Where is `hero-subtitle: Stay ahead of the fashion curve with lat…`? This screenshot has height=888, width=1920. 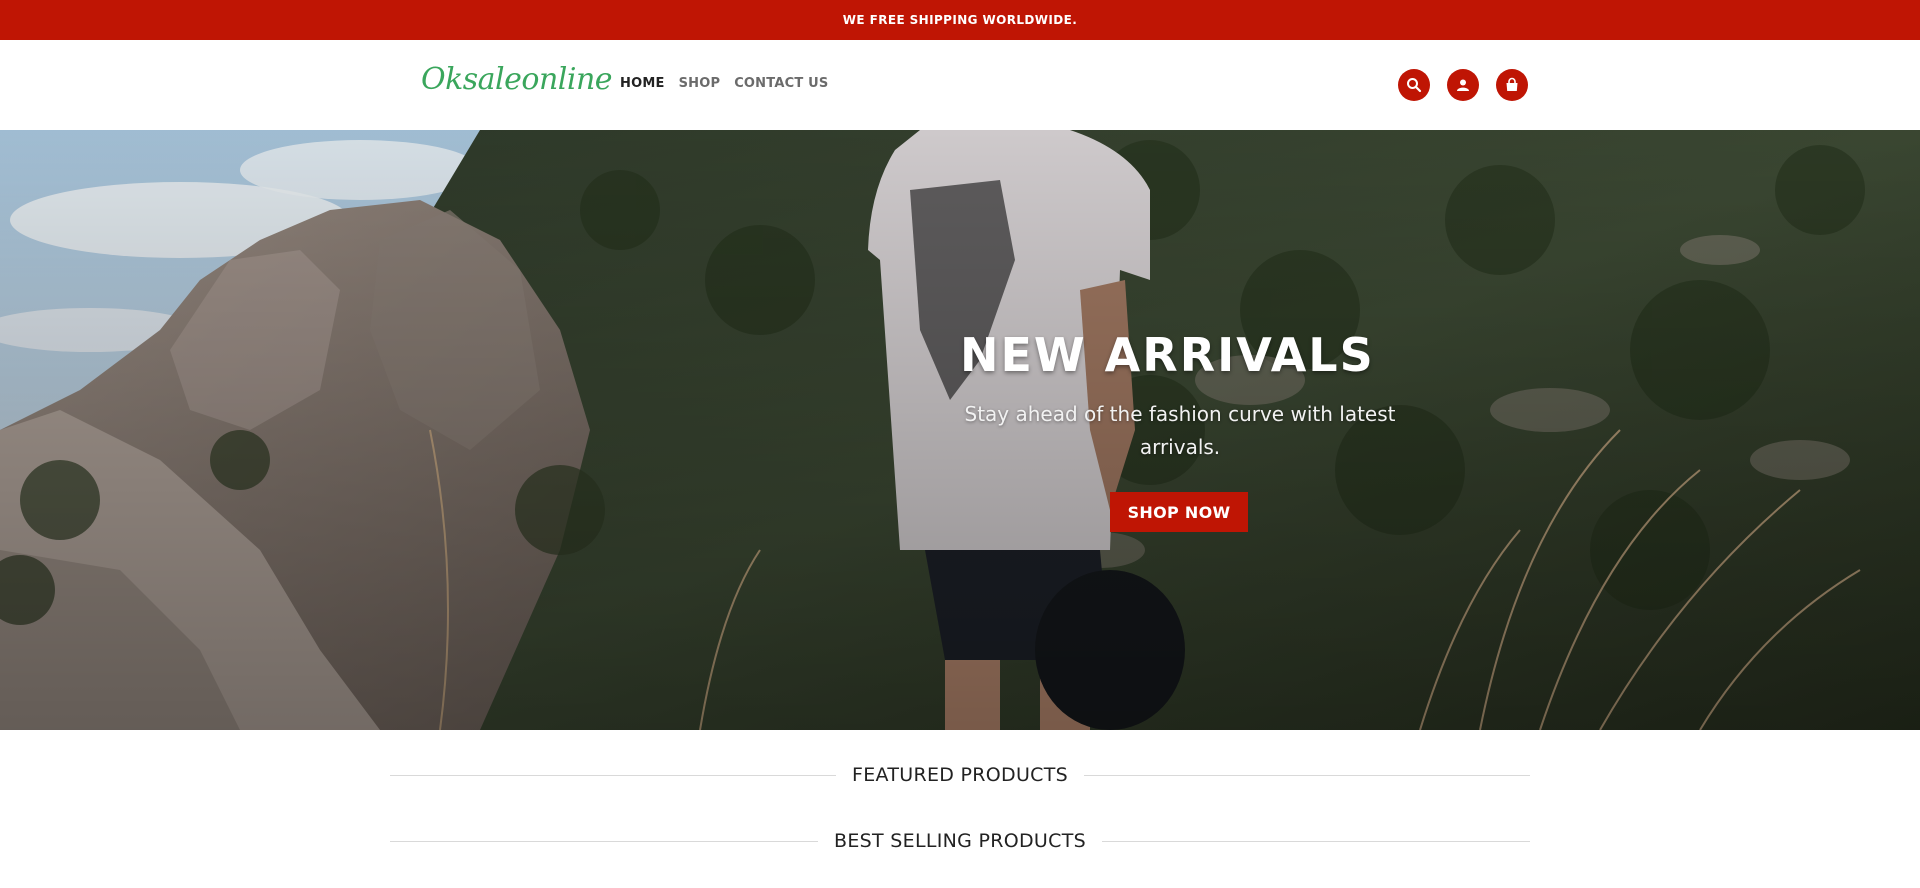 hero-subtitle: Stay ahead of the fashion curve with lat… is located at coordinates (1180, 430).